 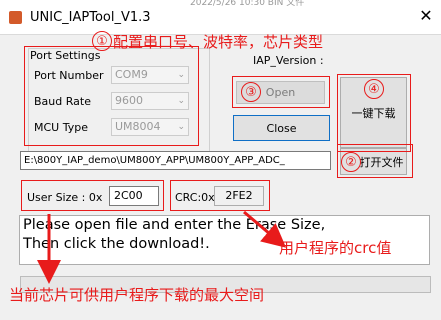 I want to click on size-annotation-text: 当前芯片可供用户程序下载的最大空间, so click(x=137, y=295).